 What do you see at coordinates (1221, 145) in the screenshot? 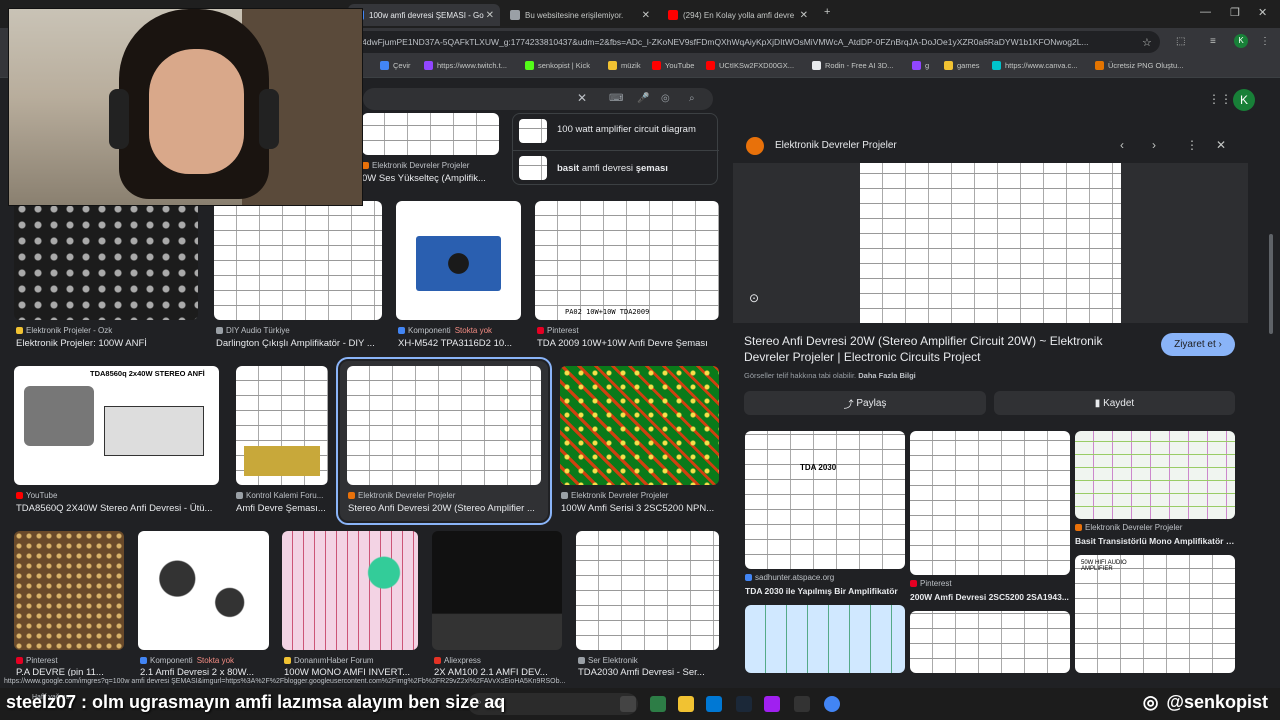
I see `close-panel-icon: ✕` at bounding box center [1221, 145].